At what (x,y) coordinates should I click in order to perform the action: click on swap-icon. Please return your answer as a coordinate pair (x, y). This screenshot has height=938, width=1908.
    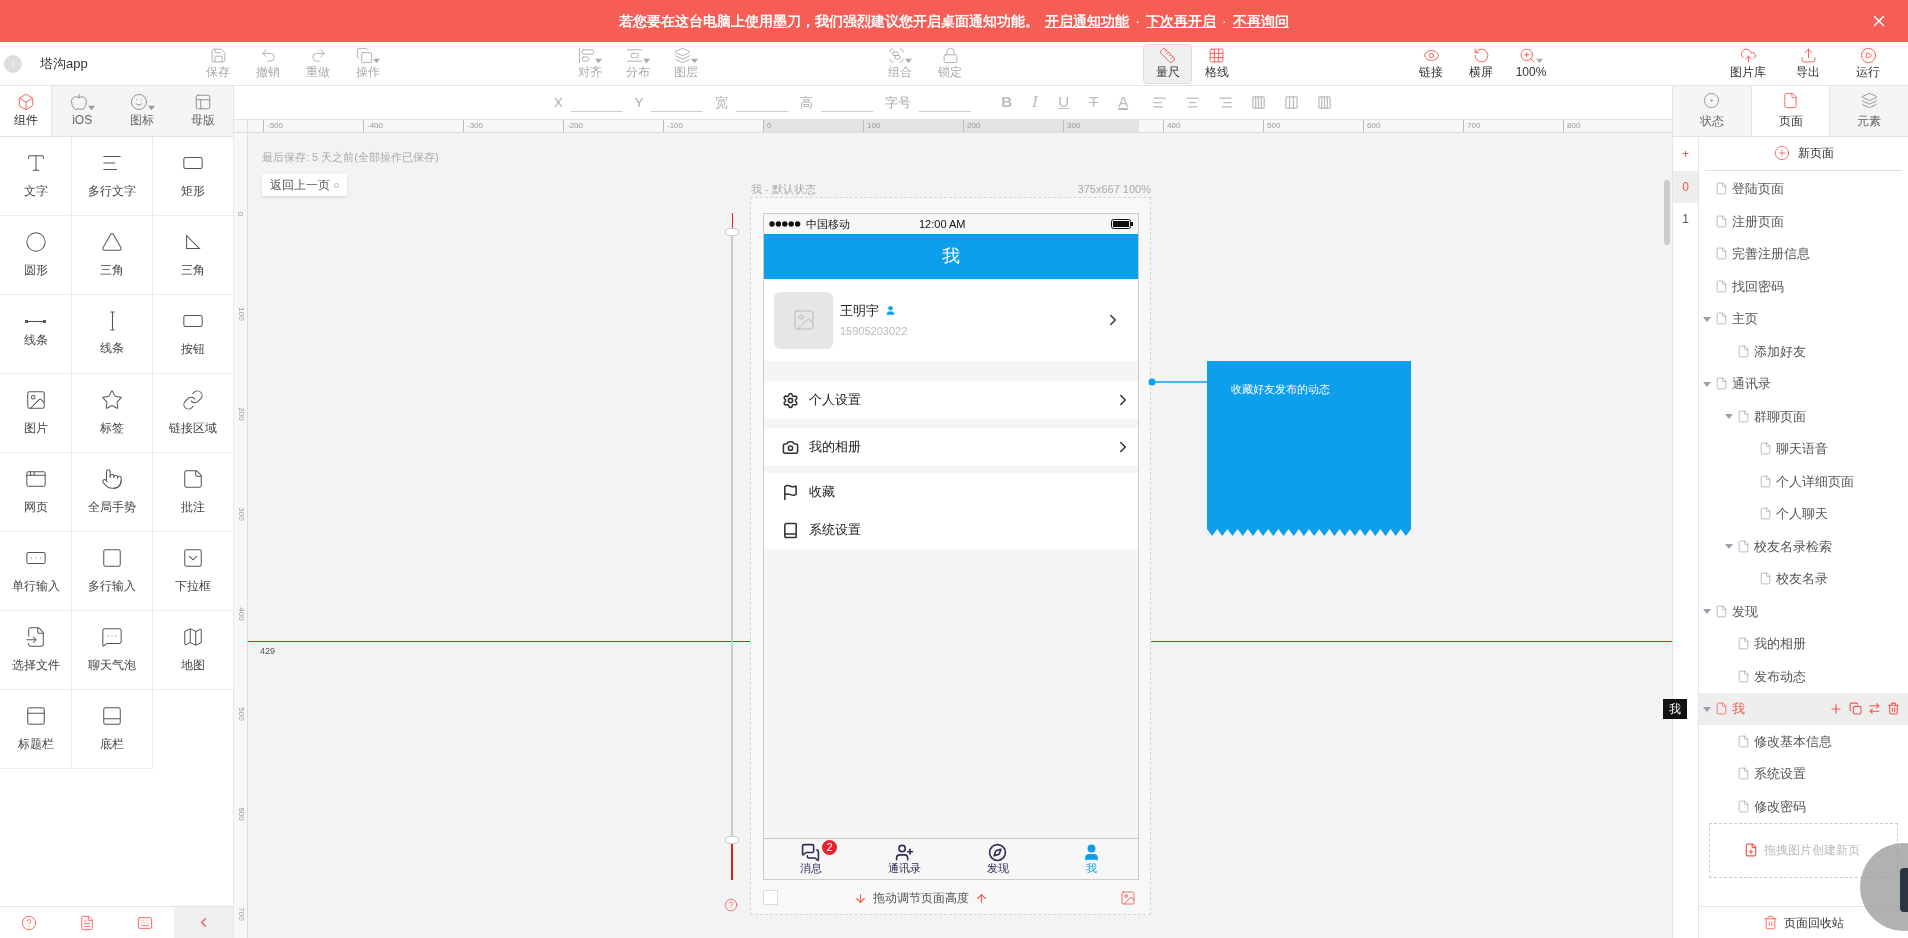
    Looking at the image, I should click on (1874, 709).